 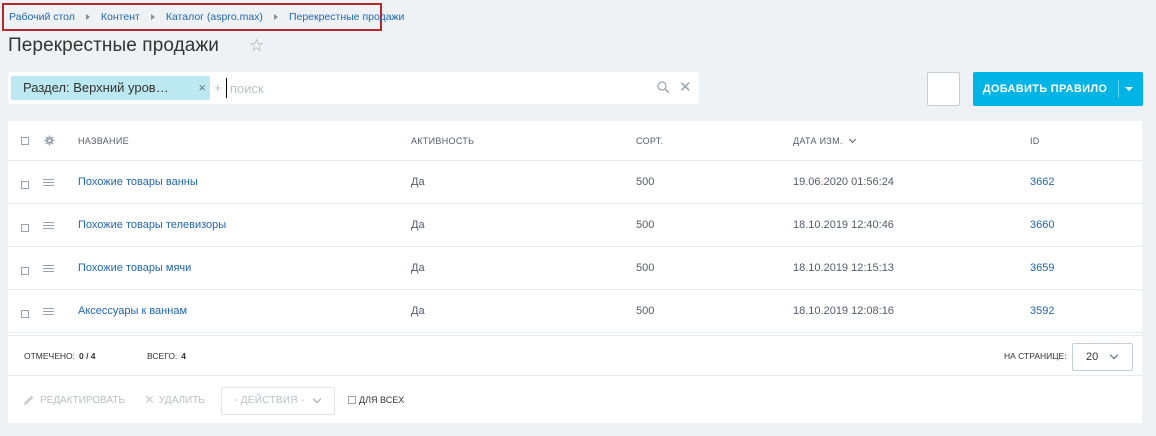 What do you see at coordinates (1042, 311) in the screenshot?
I see `row-id-link: 3592` at bounding box center [1042, 311].